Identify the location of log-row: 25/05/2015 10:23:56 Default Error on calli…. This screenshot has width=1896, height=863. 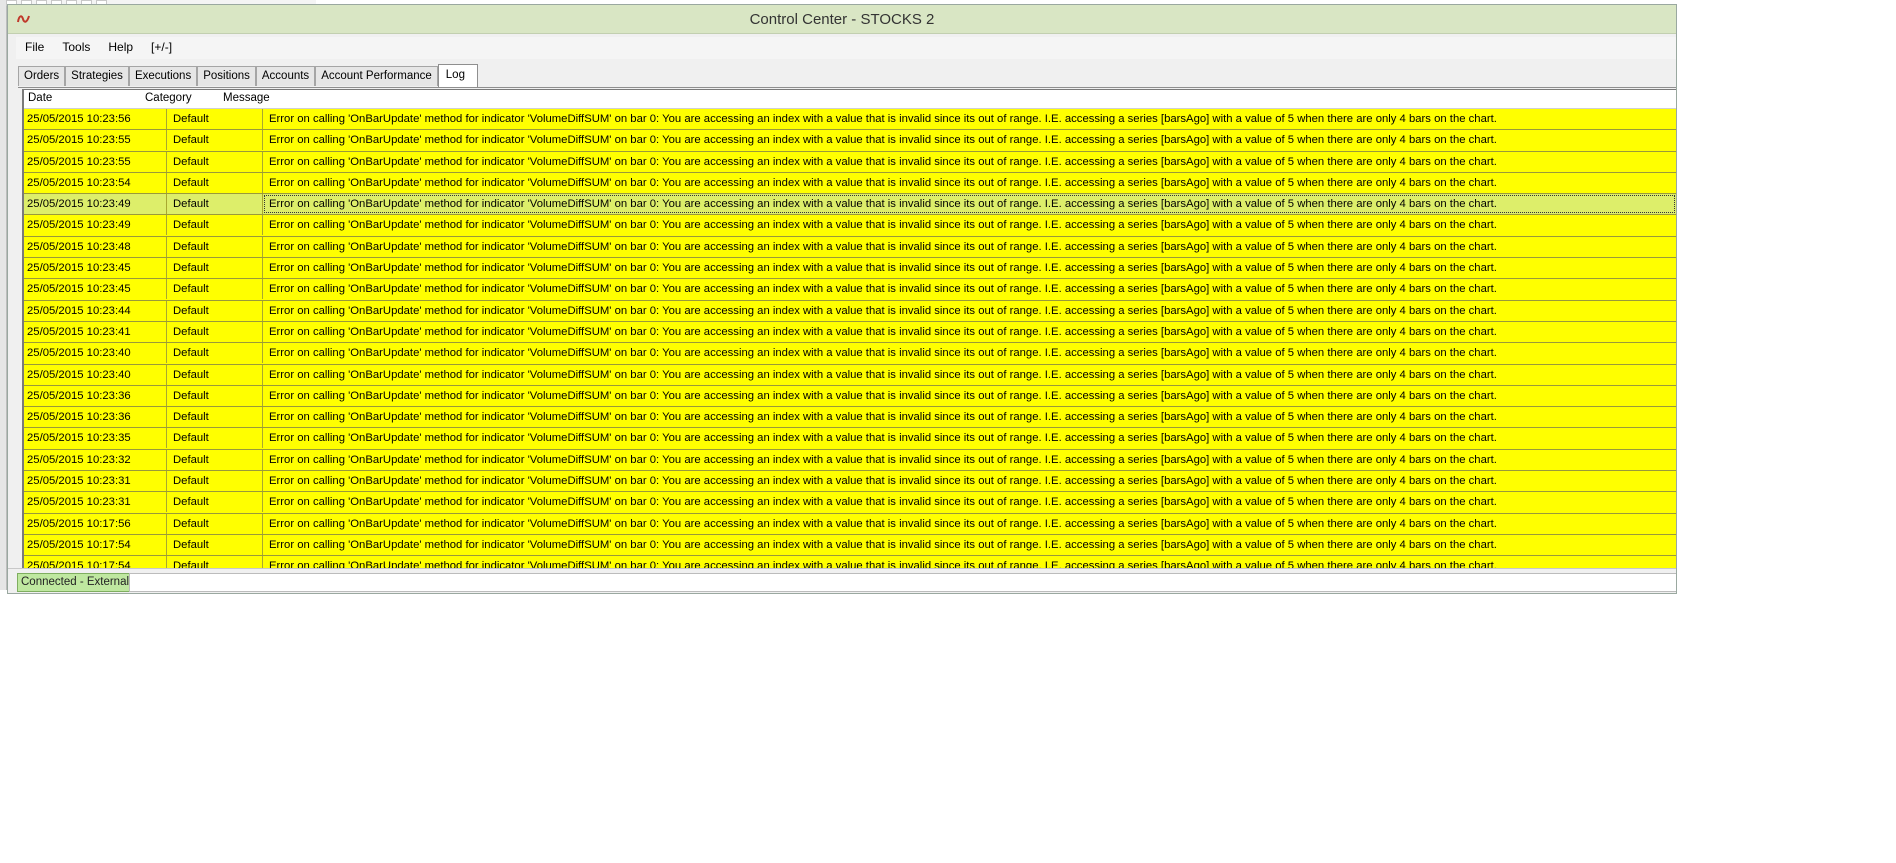
(850, 120).